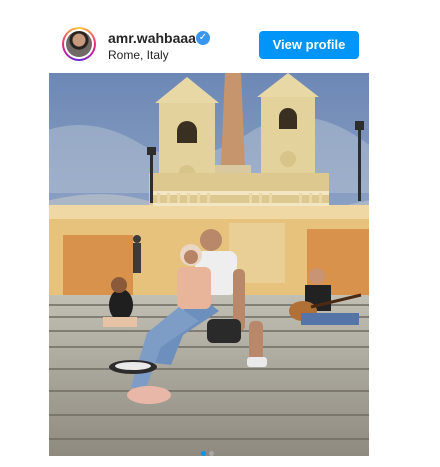  I want to click on carousel-dot, so click(211, 453).